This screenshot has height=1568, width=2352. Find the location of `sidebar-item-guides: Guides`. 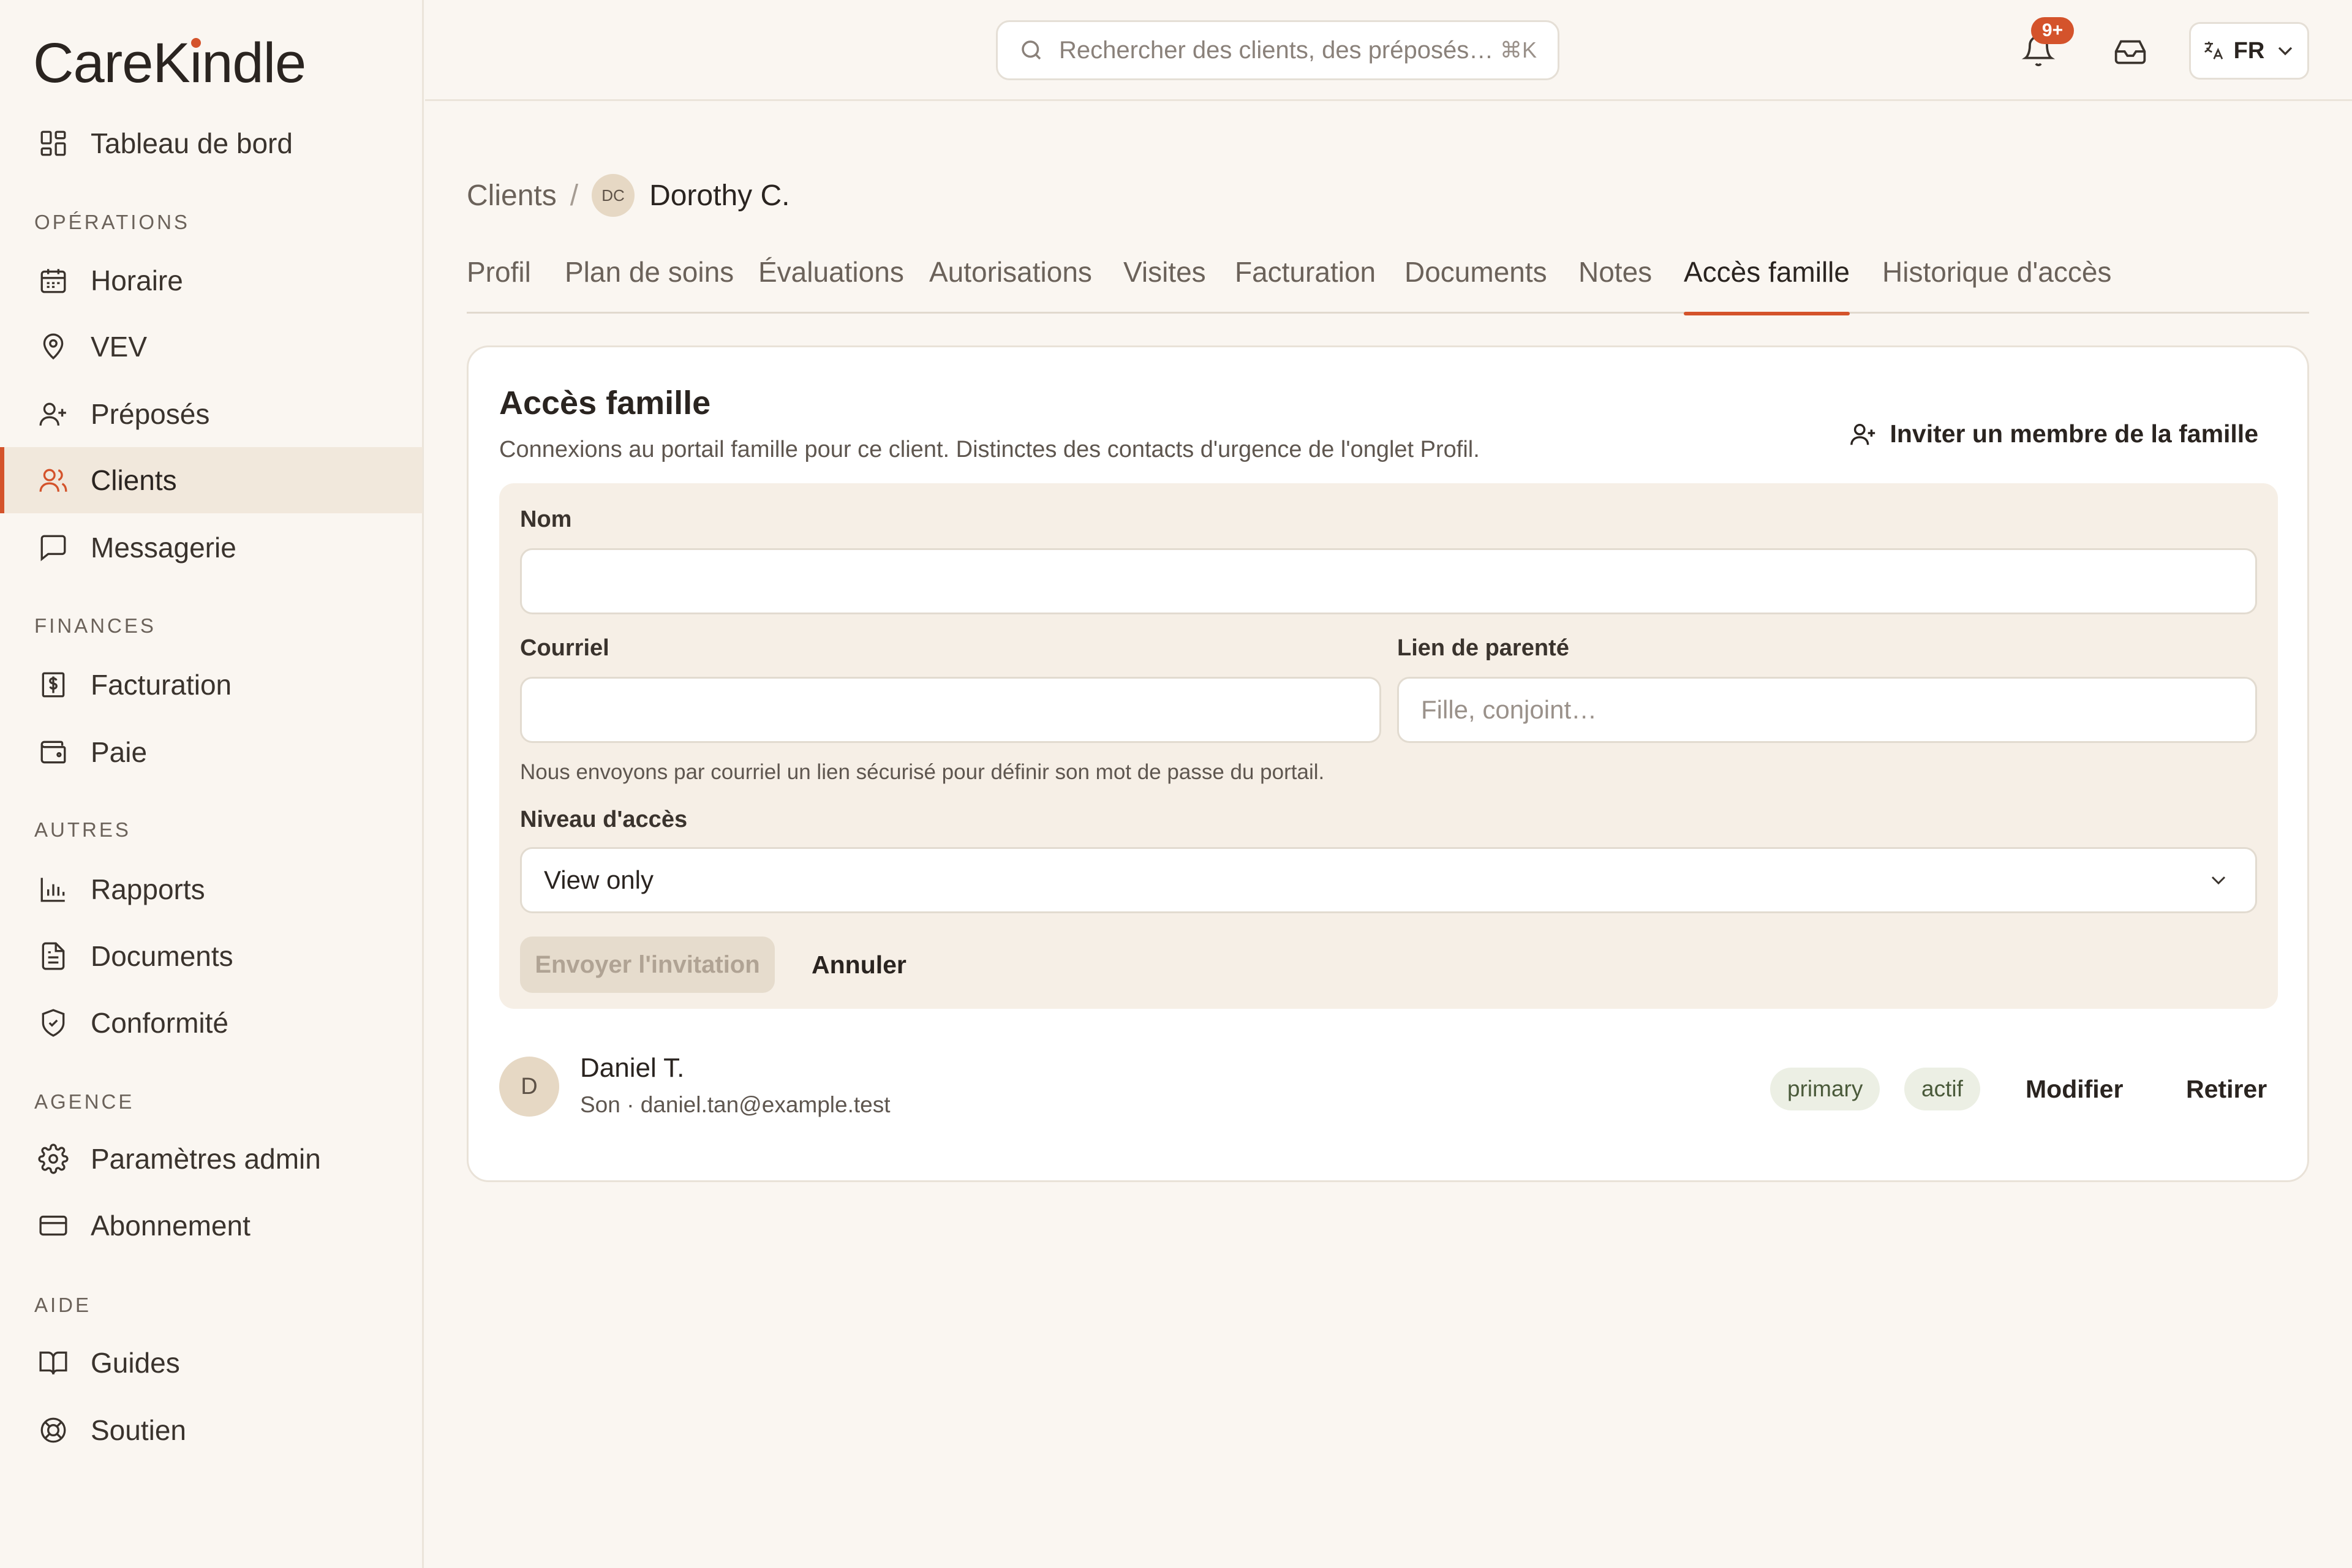

sidebar-item-guides: Guides is located at coordinates (211, 1363).